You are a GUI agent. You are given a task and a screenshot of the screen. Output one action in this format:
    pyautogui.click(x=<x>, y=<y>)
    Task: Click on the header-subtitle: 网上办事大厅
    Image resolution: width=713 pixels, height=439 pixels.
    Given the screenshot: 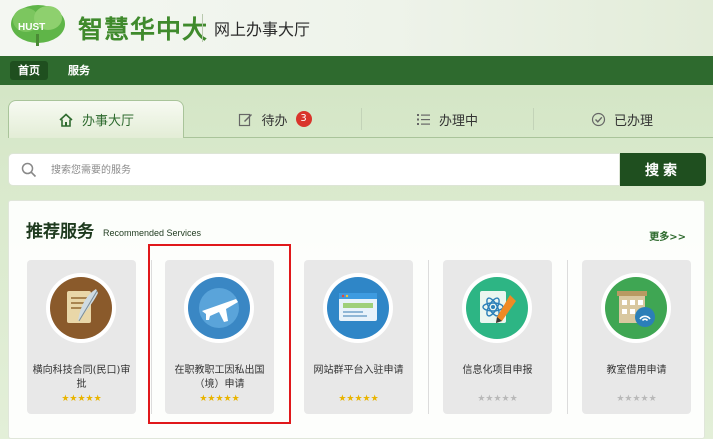 What is the action you would take?
    pyautogui.click(x=262, y=29)
    